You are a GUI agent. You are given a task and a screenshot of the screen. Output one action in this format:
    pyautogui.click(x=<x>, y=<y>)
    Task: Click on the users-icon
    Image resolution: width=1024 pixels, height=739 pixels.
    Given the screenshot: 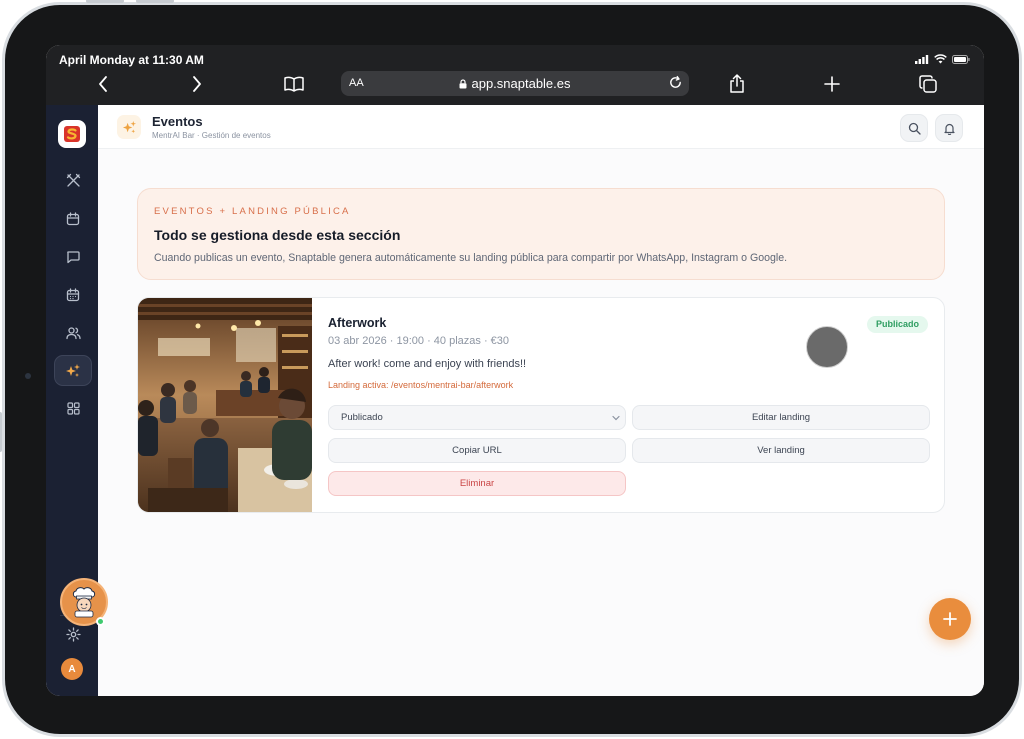 What is the action you would take?
    pyautogui.click(x=73, y=332)
    